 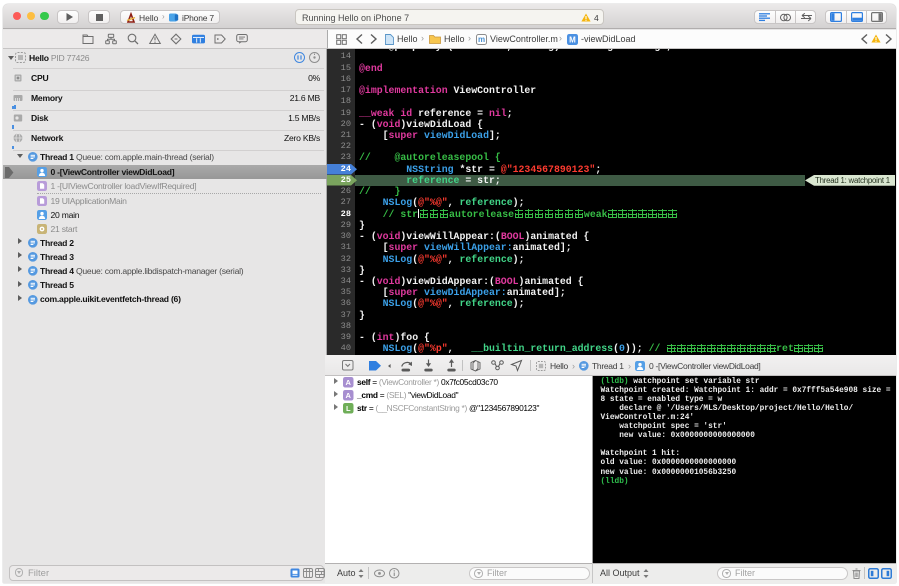 What do you see at coordinates (572, 39) in the screenshot?
I see `svg-text: M` at bounding box center [572, 39].